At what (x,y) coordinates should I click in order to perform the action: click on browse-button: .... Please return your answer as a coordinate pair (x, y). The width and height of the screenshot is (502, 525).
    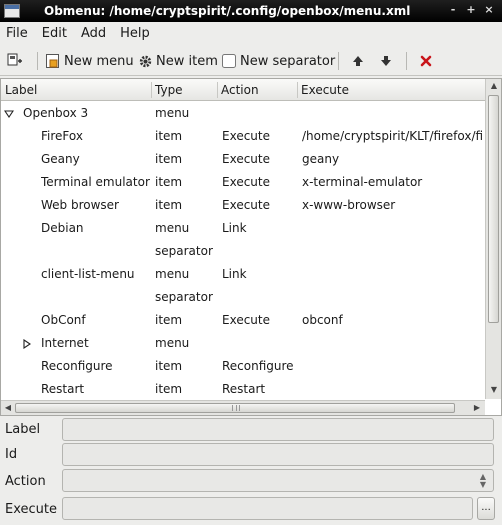
    Looking at the image, I should click on (486, 508).